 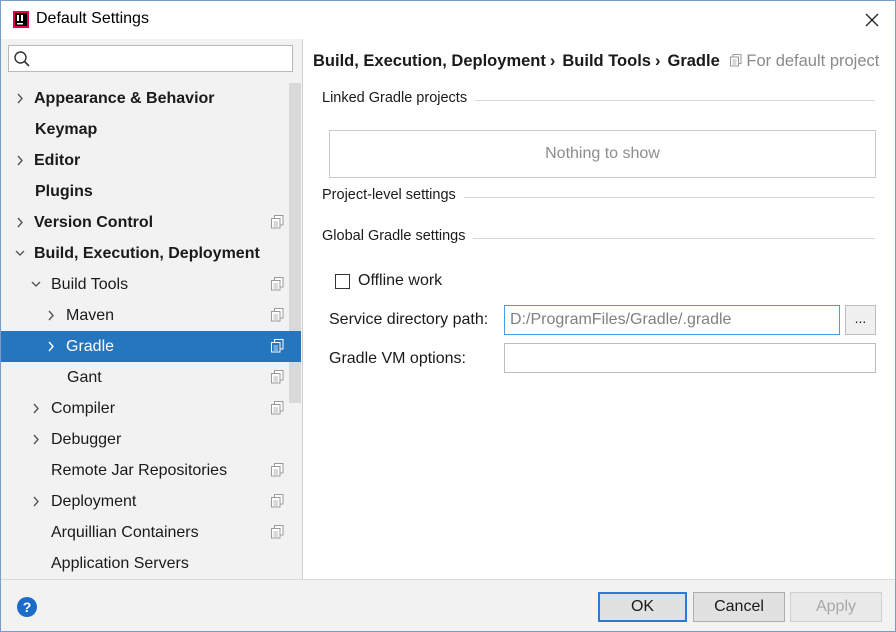 What do you see at coordinates (693, 61) in the screenshot?
I see `breadcrumb-item: Gradle` at bounding box center [693, 61].